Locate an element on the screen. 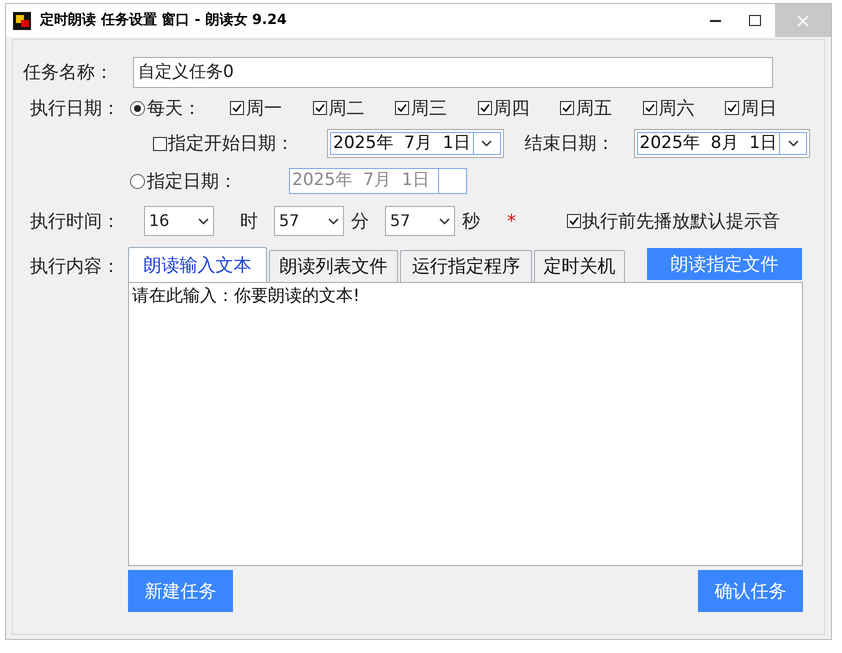  field-label: 任务名称： is located at coordinates (68, 73).